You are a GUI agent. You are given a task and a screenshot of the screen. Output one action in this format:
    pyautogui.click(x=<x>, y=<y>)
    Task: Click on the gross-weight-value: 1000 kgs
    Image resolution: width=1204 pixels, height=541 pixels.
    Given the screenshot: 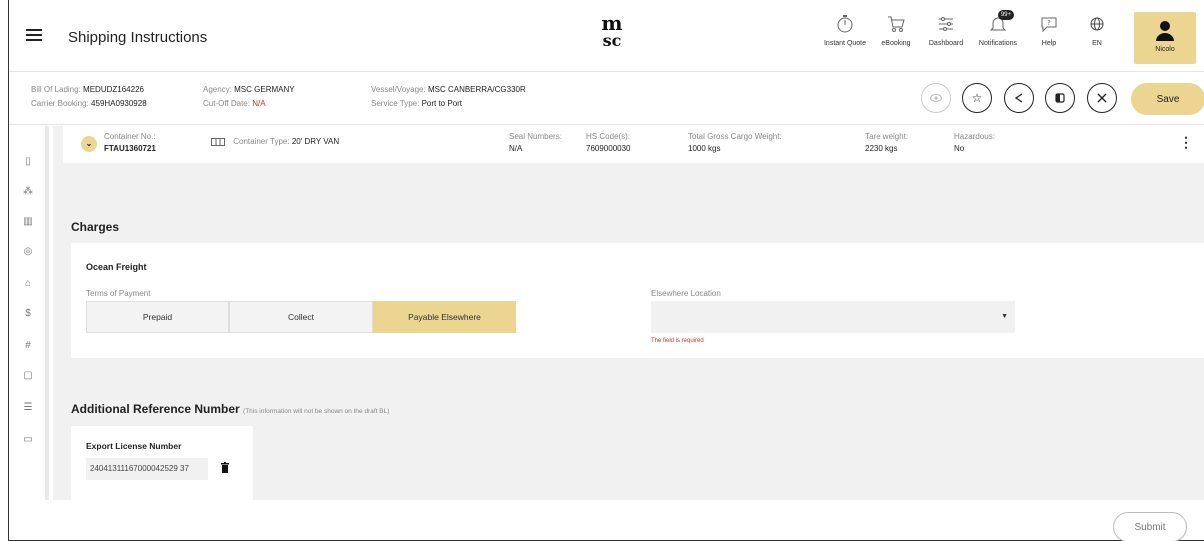 What is the action you would take?
    pyautogui.click(x=704, y=148)
    